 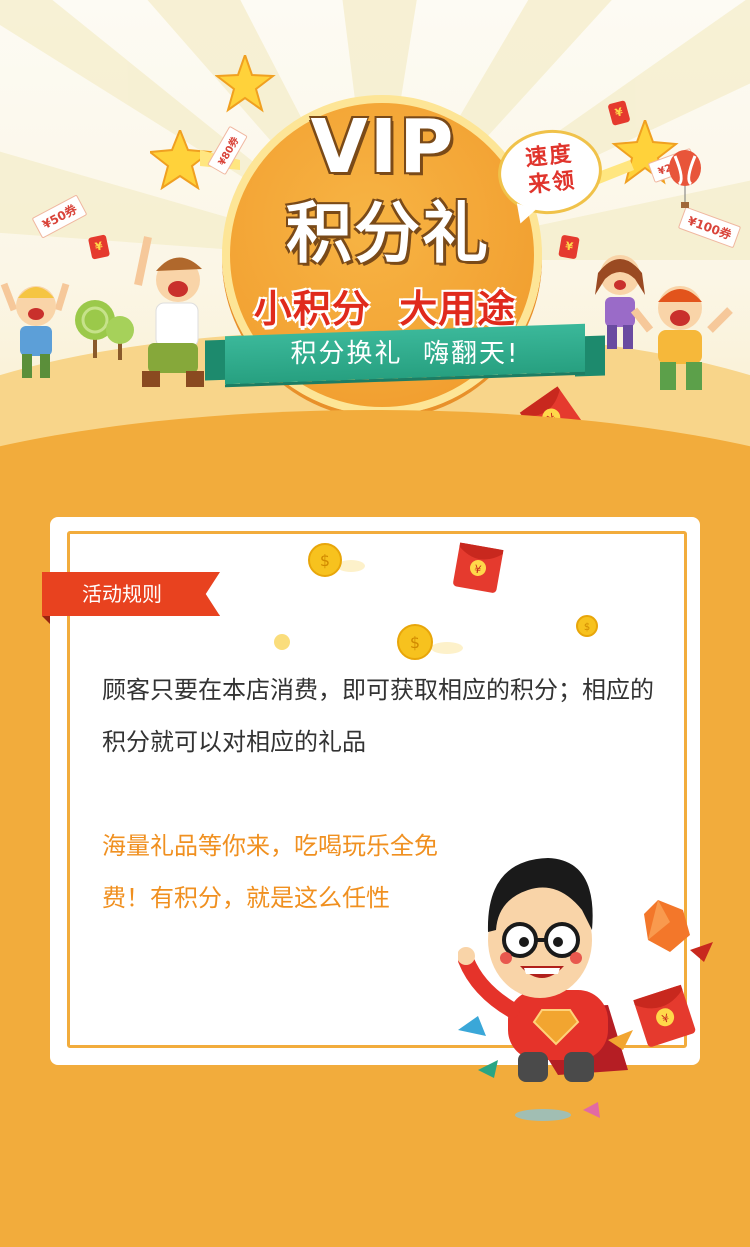 What do you see at coordinates (550, 170) in the screenshot?
I see `speech-bubble-text: 速度 来领` at bounding box center [550, 170].